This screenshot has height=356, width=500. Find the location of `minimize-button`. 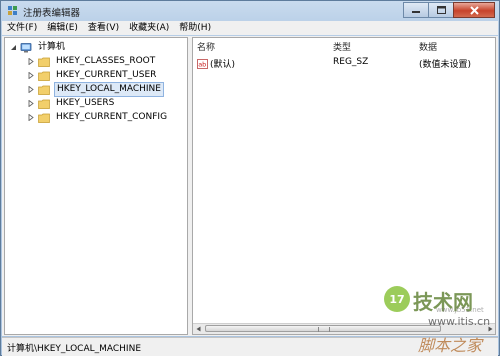

minimize-button is located at coordinates (416, 10).